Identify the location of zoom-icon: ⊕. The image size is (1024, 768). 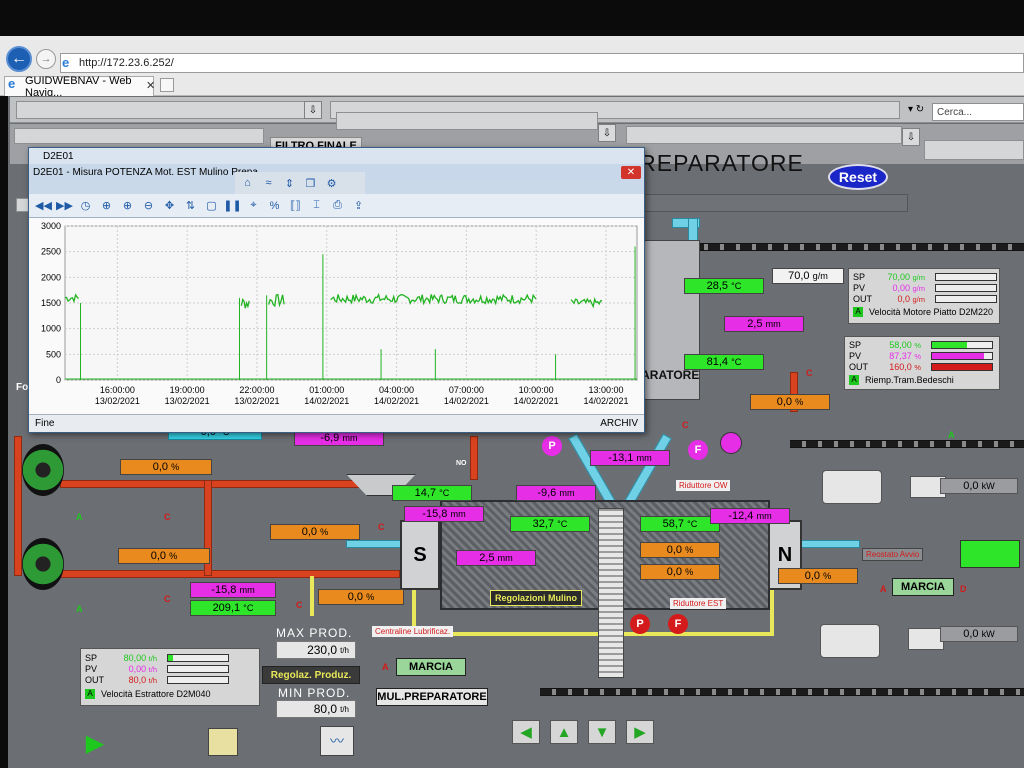
(106, 205).